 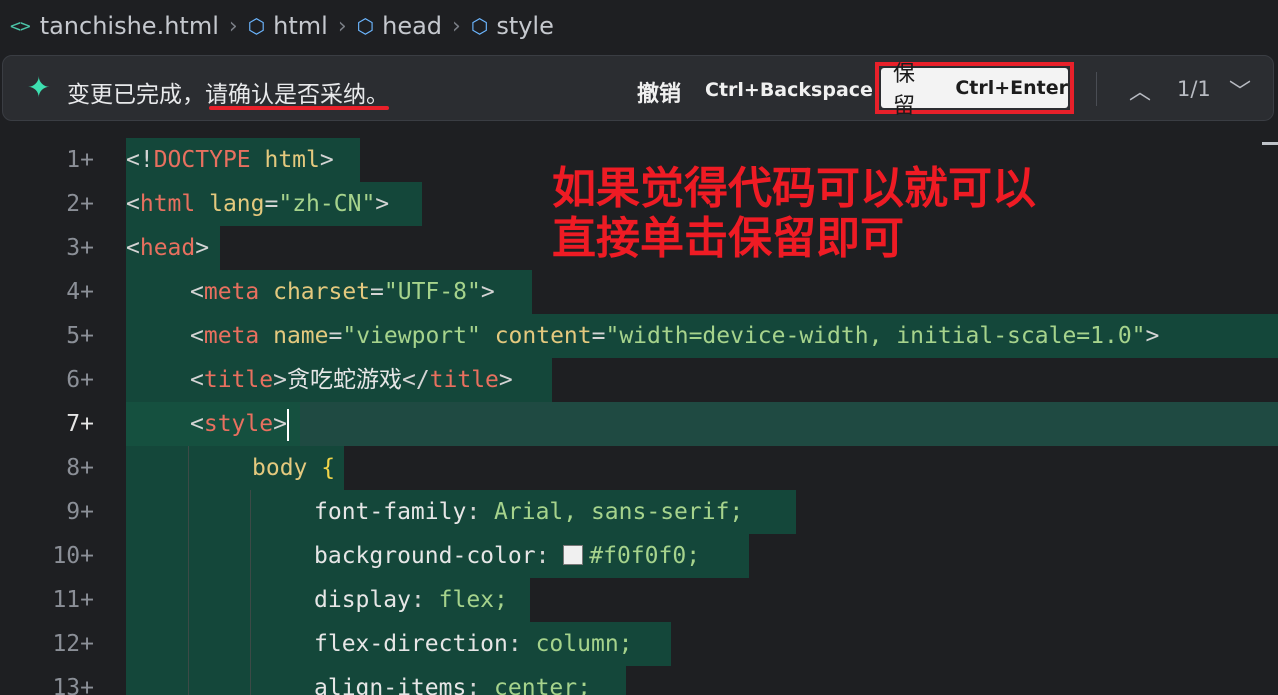 What do you see at coordinates (452, 685) in the screenshot?
I see `code-line-13: align-items: center;` at bounding box center [452, 685].